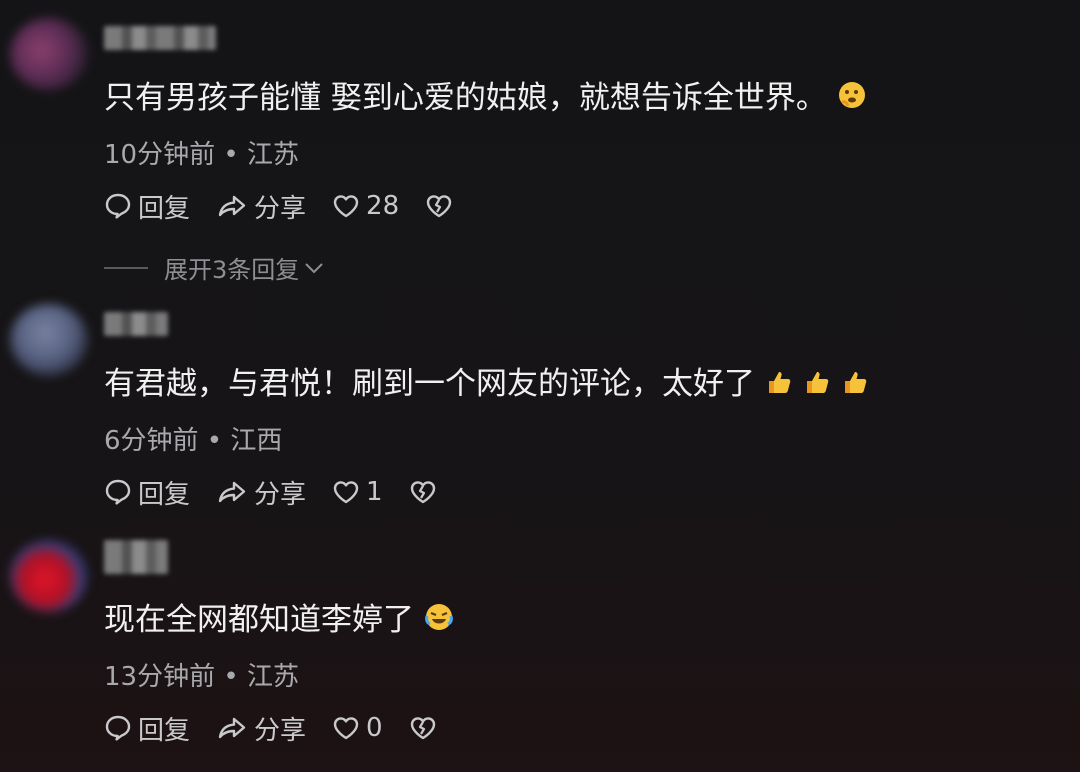 The height and width of the screenshot is (772, 1080). What do you see at coordinates (465, 98) in the screenshot?
I see `comment-text-content: 只有男孩子能懂 娶到心爱的姑娘，就想告诉全世界。` at bounding box center [465, 98].